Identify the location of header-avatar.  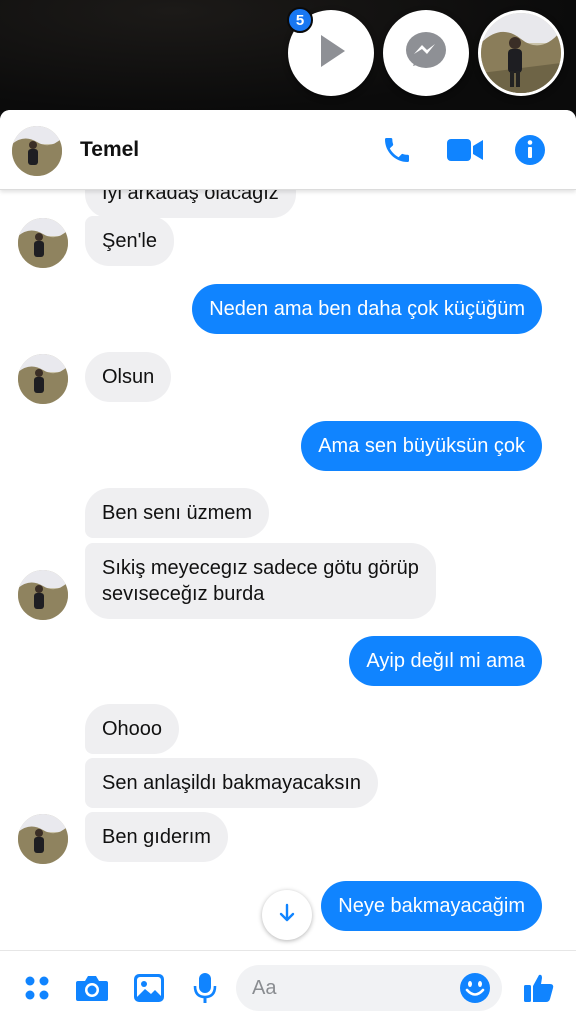
(37, 151).